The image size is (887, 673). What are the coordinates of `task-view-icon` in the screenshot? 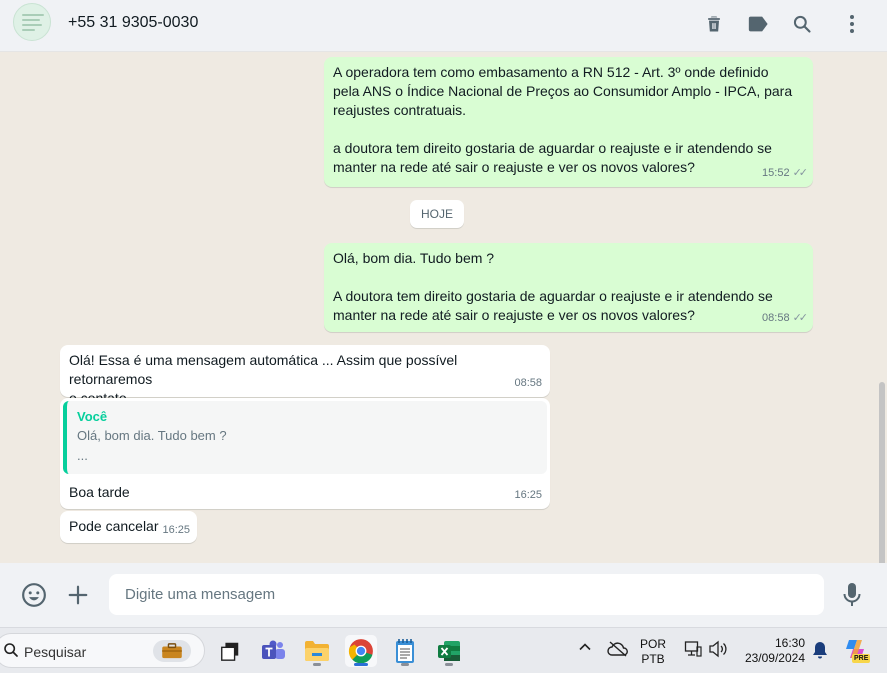 It's located at (230, 651).